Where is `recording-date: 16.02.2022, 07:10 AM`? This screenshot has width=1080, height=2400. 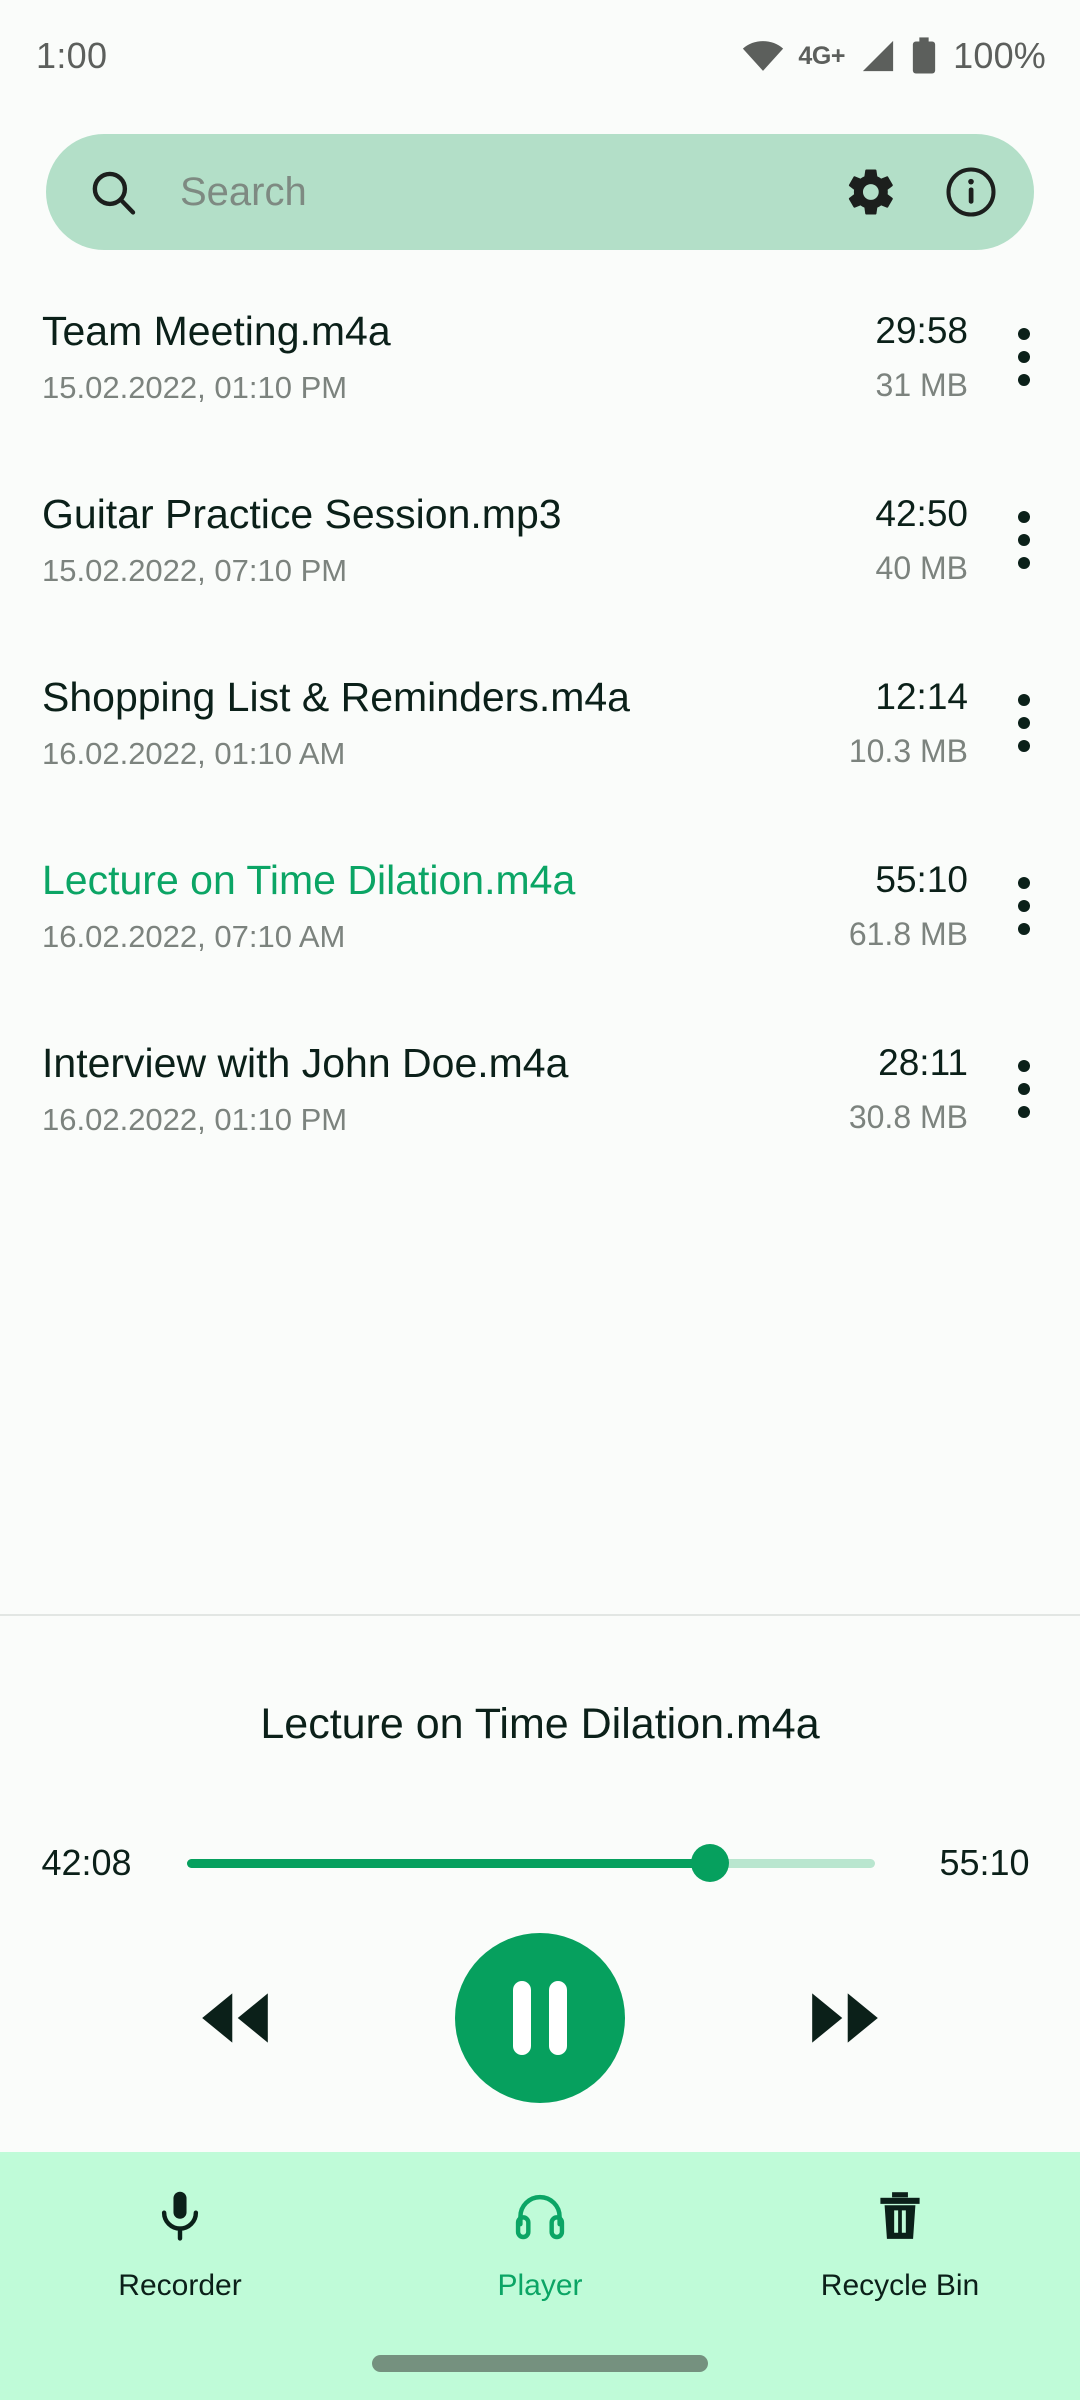
recording-date: 16.02.2022, 07:10 AM is located at coordinates (194, 936).